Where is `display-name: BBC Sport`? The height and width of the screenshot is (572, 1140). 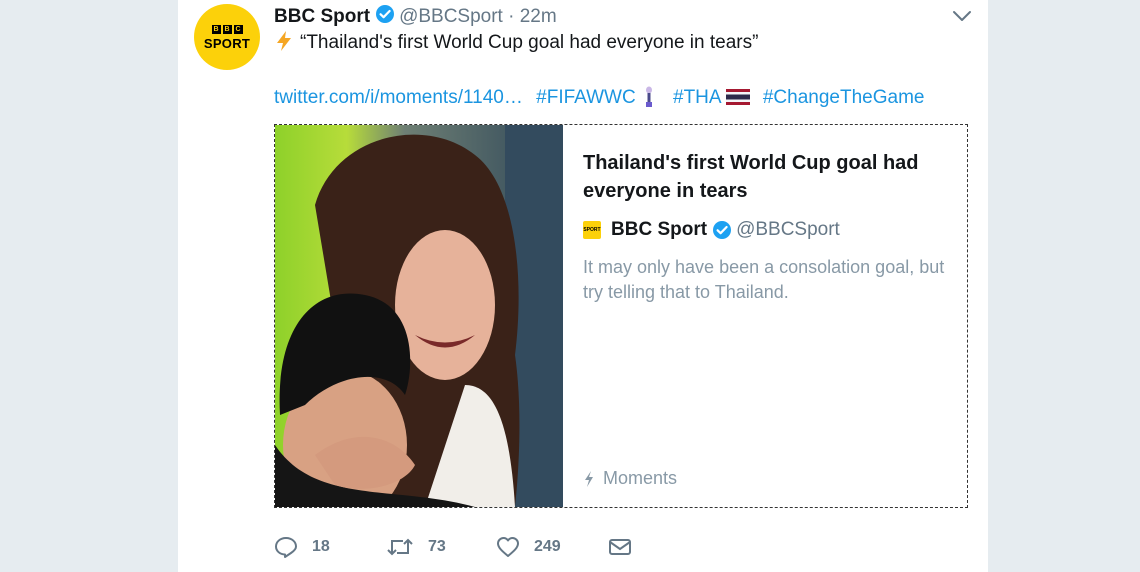
display-name: BBC Sport is located at coordinates (322, 16).